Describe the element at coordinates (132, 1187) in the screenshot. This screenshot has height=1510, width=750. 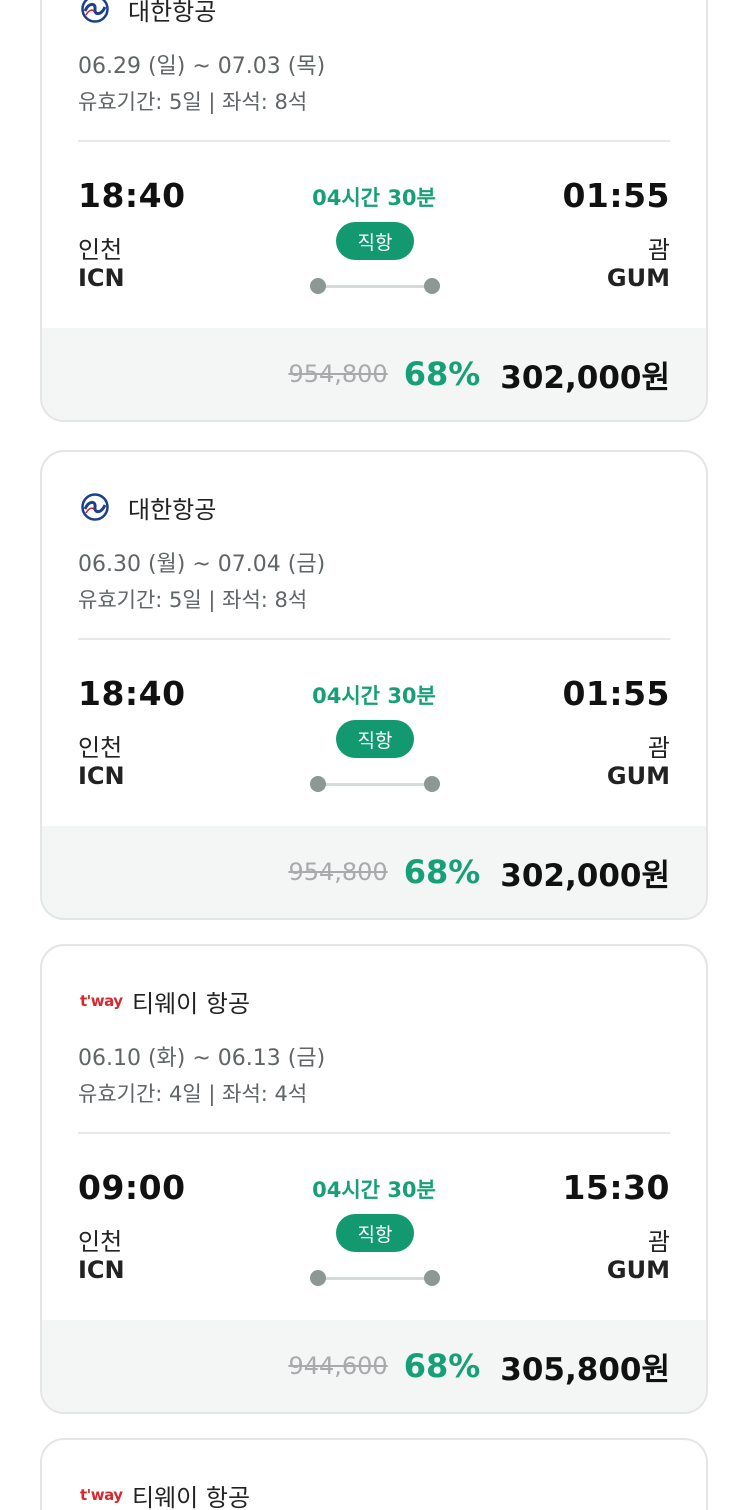
I see `departure-time: 09:00` at that location.